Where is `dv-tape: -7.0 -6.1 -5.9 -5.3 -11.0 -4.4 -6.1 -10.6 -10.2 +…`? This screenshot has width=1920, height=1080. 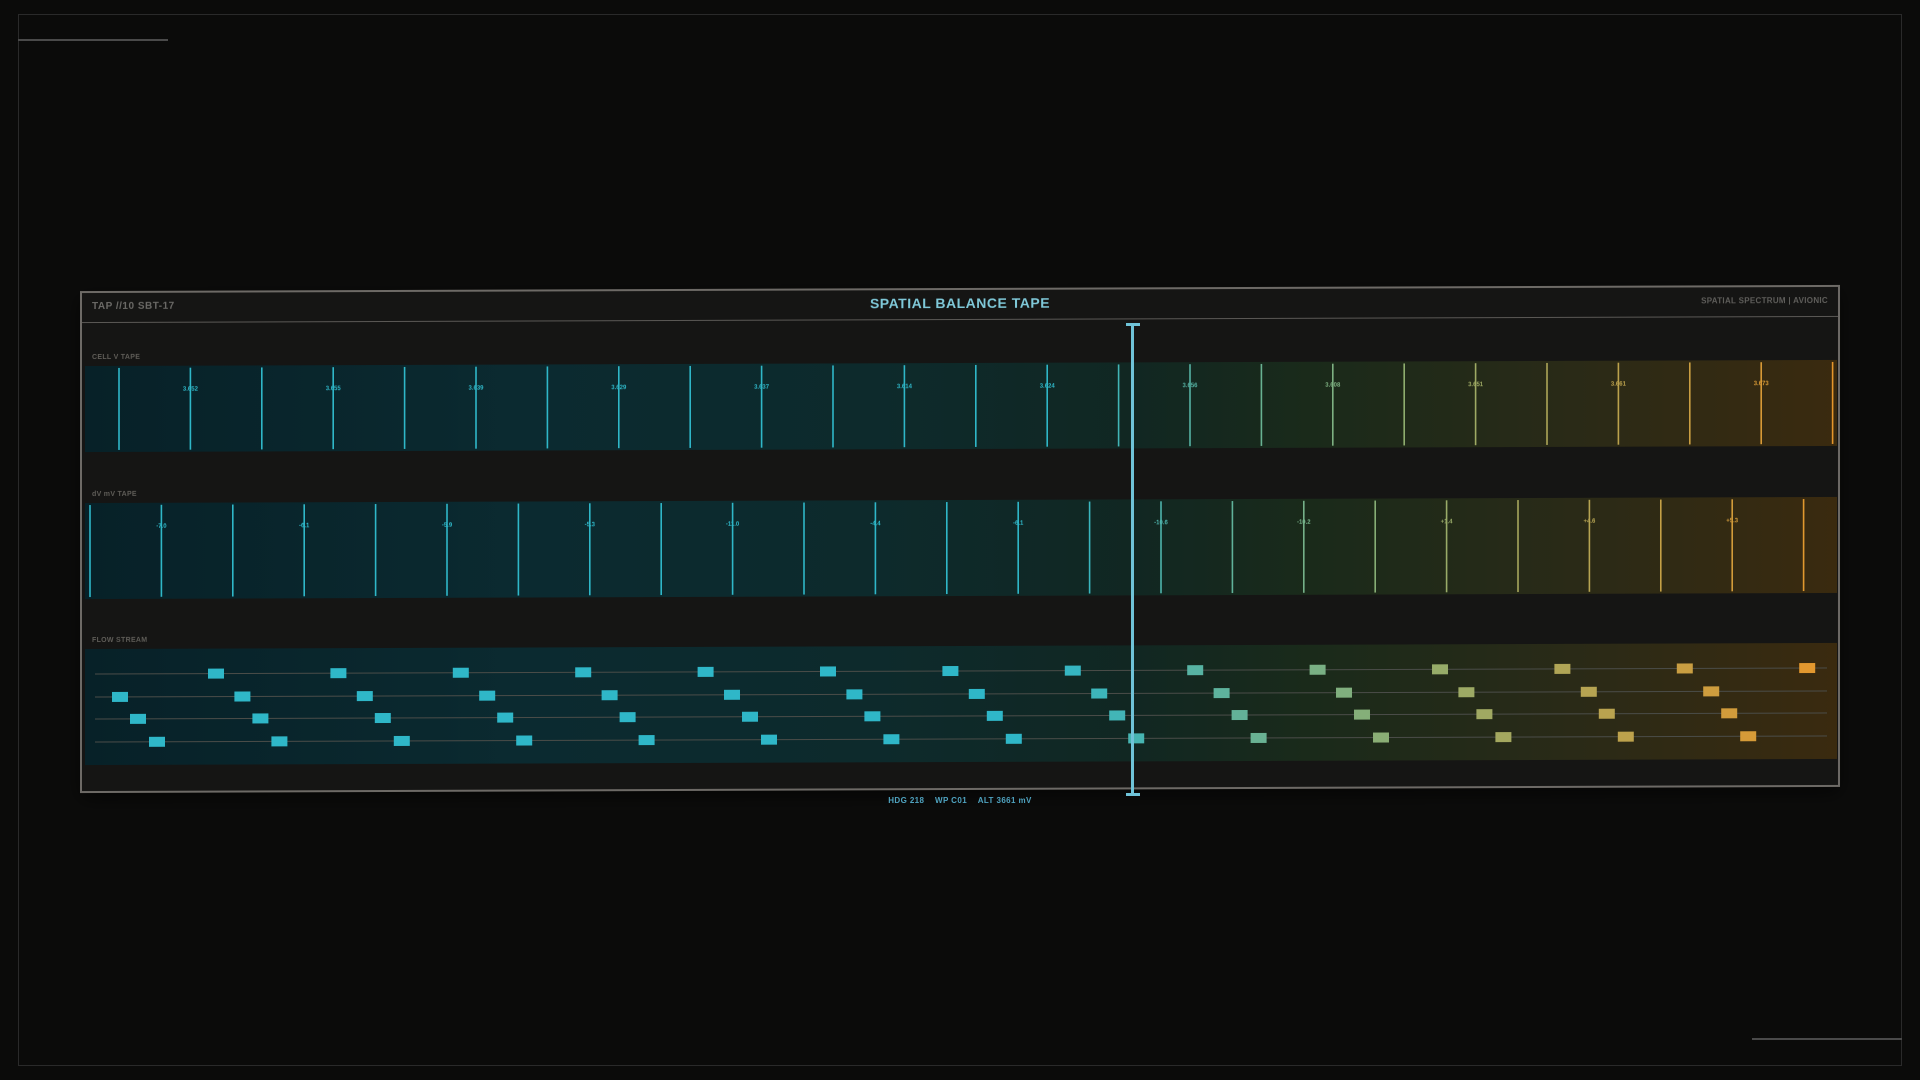
dv-tape: -7.0 -6.1 -5.9 -5.3 -11.0 -4.4 -6.1 -10.6 -10.2 +… is located at coordinates (961, 548).